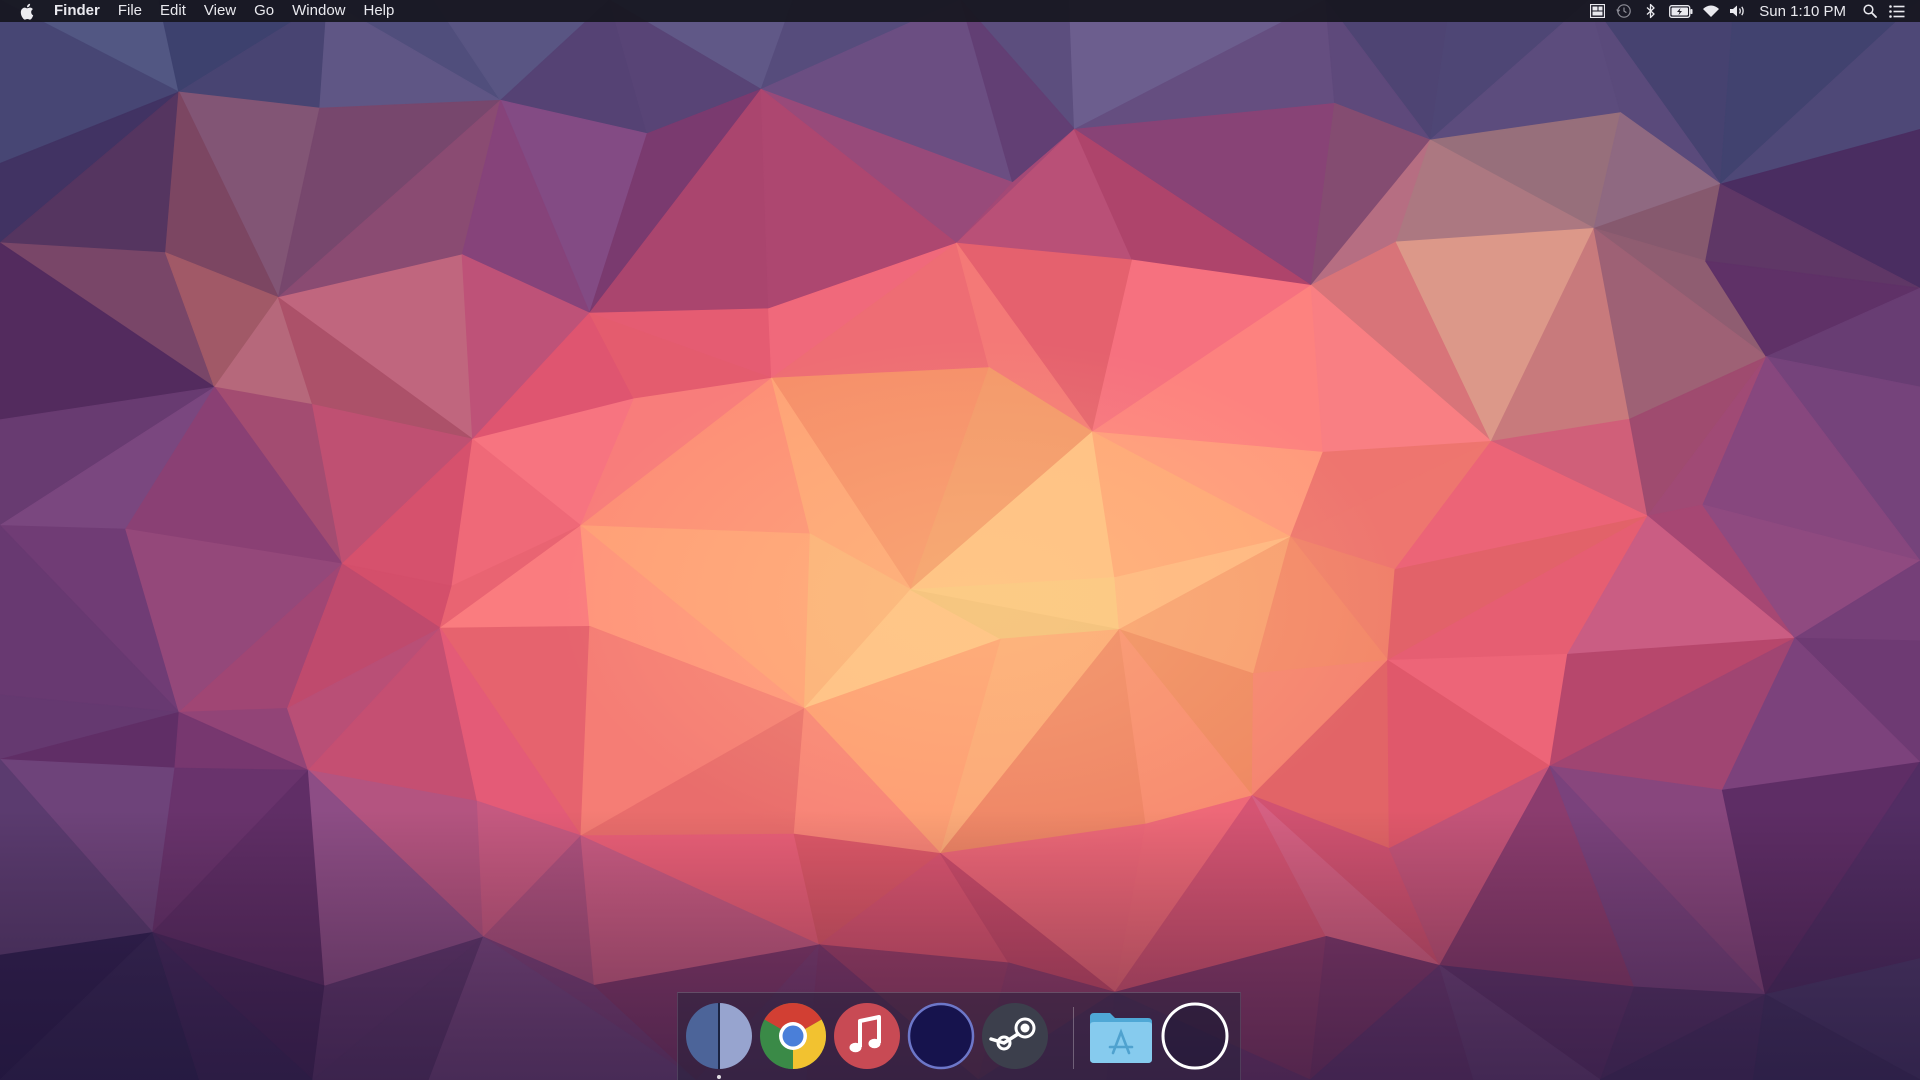 The height and width of the screenshot is (1080, 1920). What do you see at coordinates (941, 1036) in the screenshot?
I see `dark-circle-app-icon` at bounding box center [941, 1036].